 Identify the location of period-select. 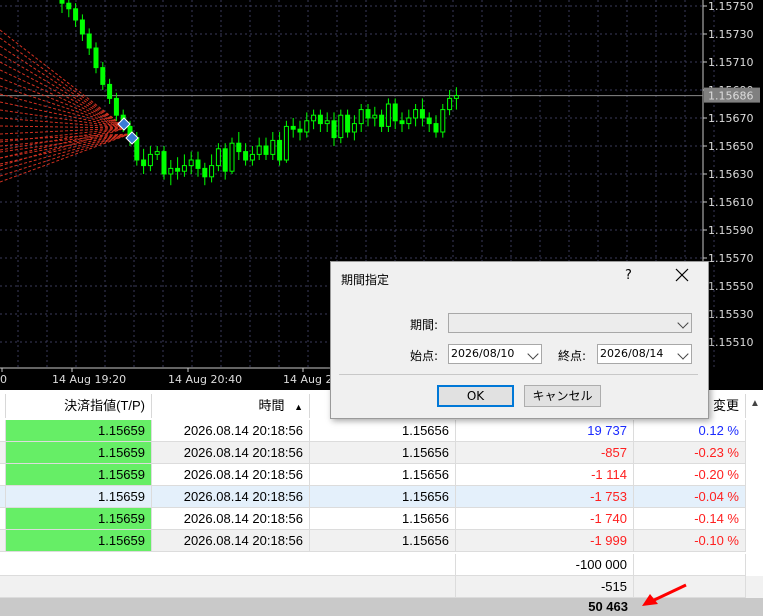
(570, 323).